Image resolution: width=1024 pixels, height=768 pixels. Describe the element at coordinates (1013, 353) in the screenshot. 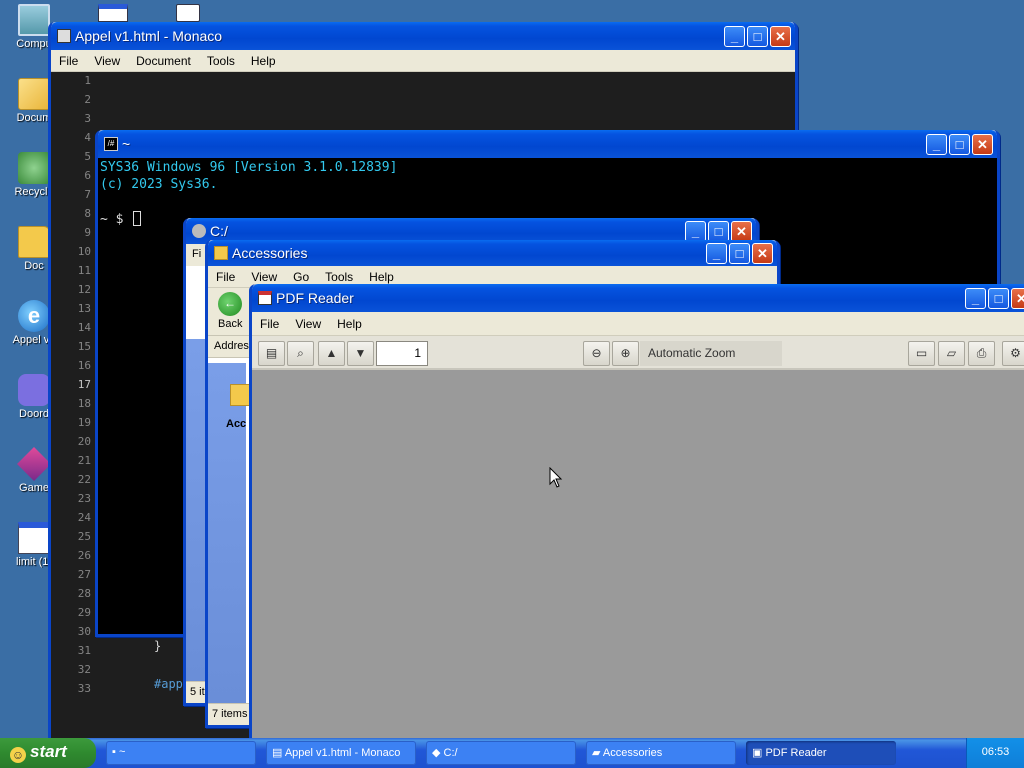

I see `tools-icon: ⚙` at that location.